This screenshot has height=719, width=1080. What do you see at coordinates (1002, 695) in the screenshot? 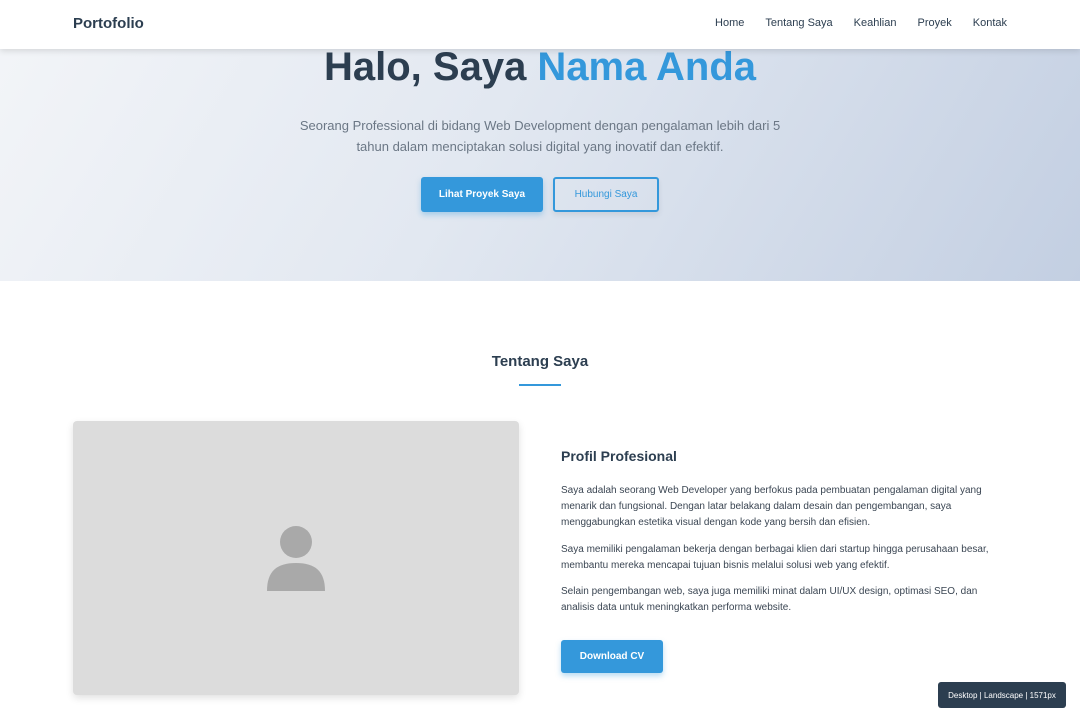
I see `viewport-indicator-badge: Desktop | Landscape | 1571px` at bounding box center [1002, 695].